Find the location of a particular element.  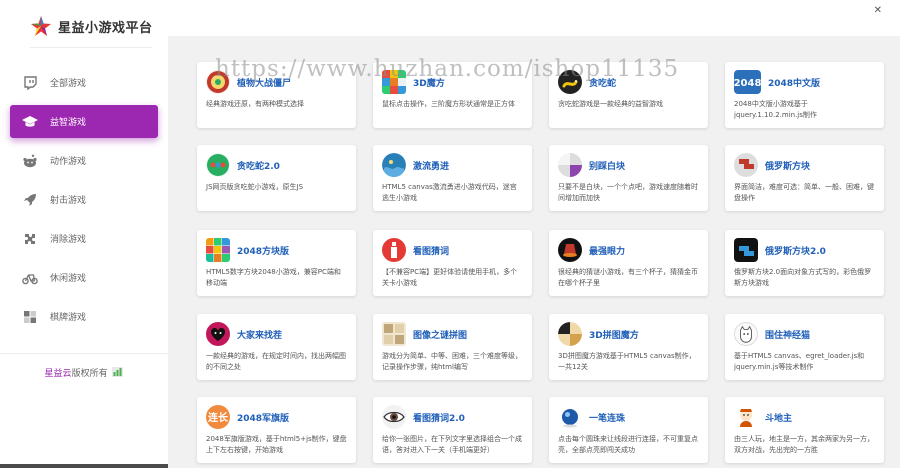

game-description: 很经典的猜谜小游戏，有三个杯子，猜猜金币在哪个杯子里 is located at coordinates (628, 277).